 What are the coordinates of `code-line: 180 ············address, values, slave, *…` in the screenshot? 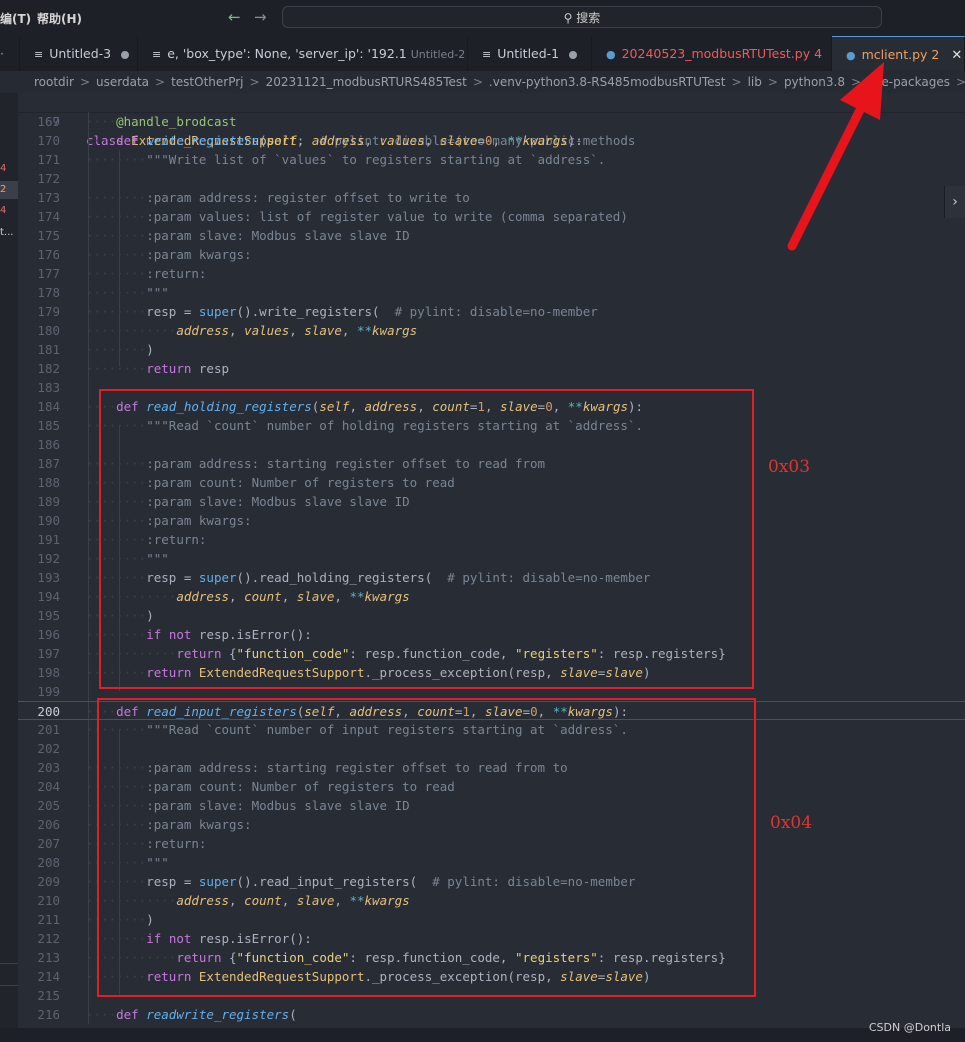 It's located at (491, 330).